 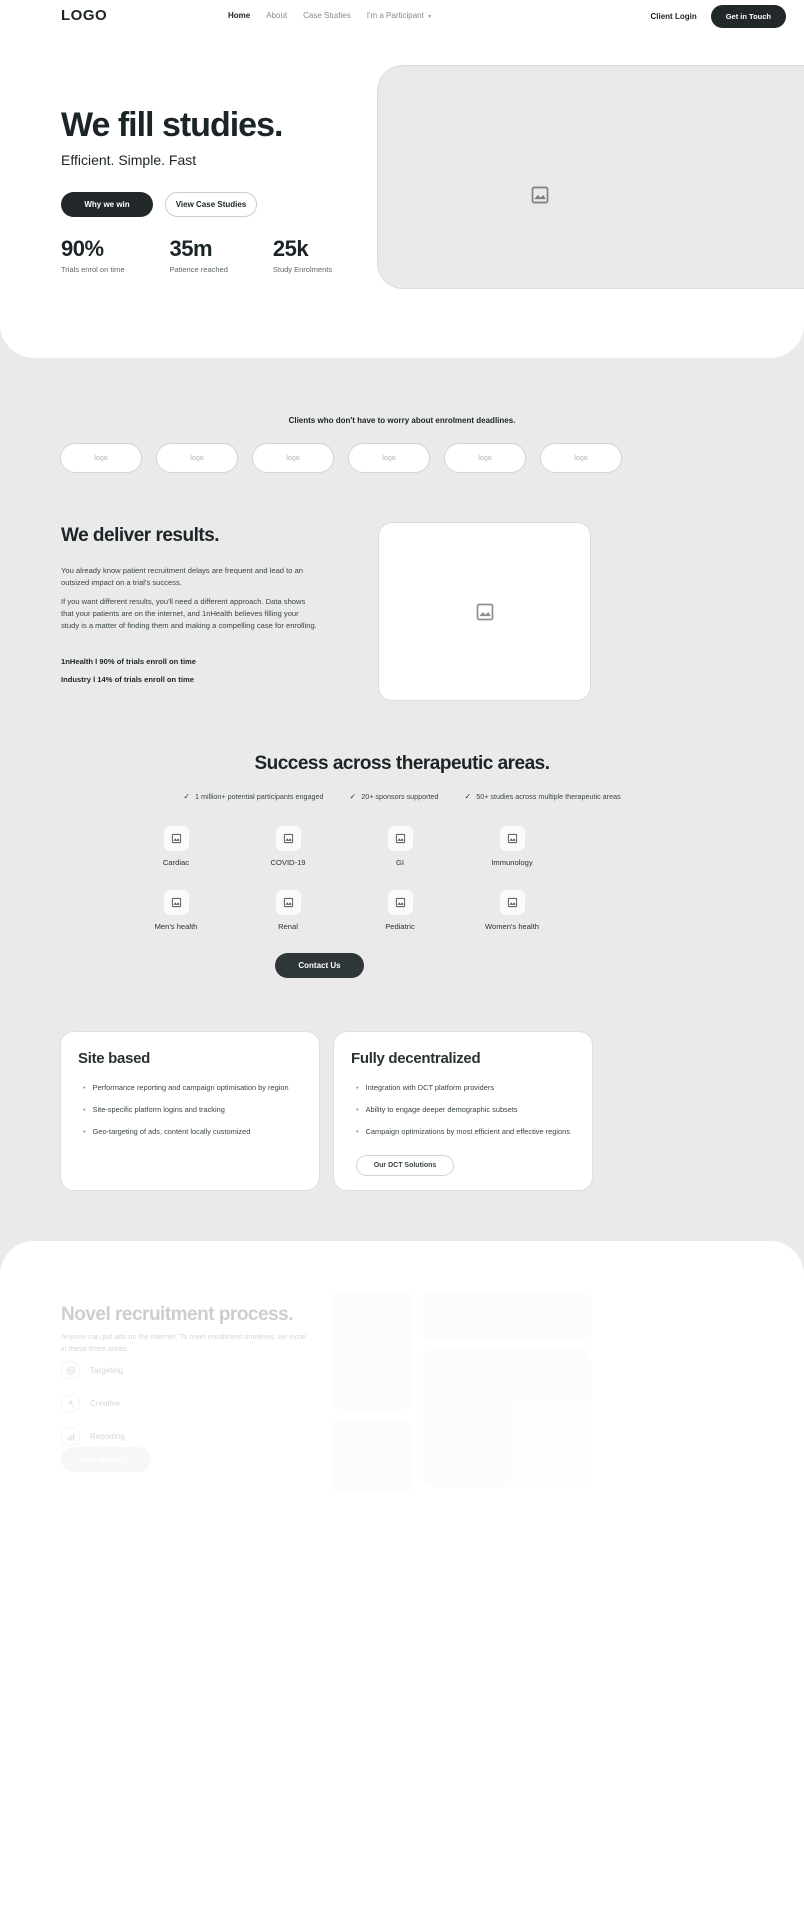 What do you see at coordinates (211, 204) in the screenshot?
I see `view-case-studies-button: View Case Studies` at bounding box center [211, 204].